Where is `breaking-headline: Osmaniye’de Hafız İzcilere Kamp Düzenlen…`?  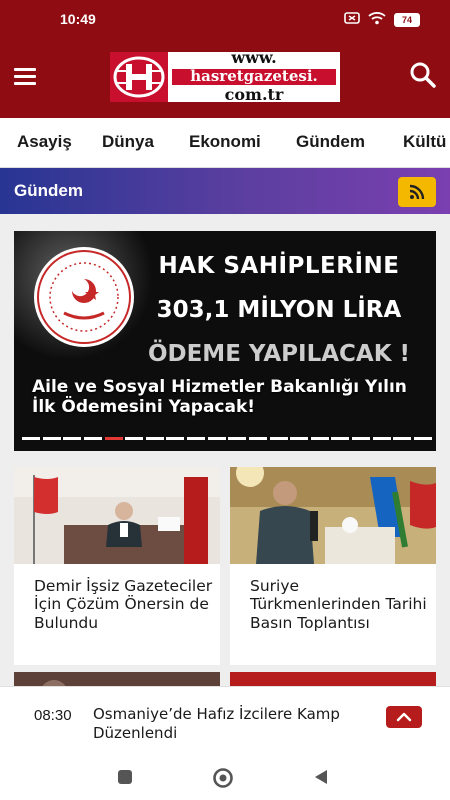
breaking-headline: Osmaniye’de Hafız İzcilere Kamp Düzenlen… is located at coordinates (233, 724).